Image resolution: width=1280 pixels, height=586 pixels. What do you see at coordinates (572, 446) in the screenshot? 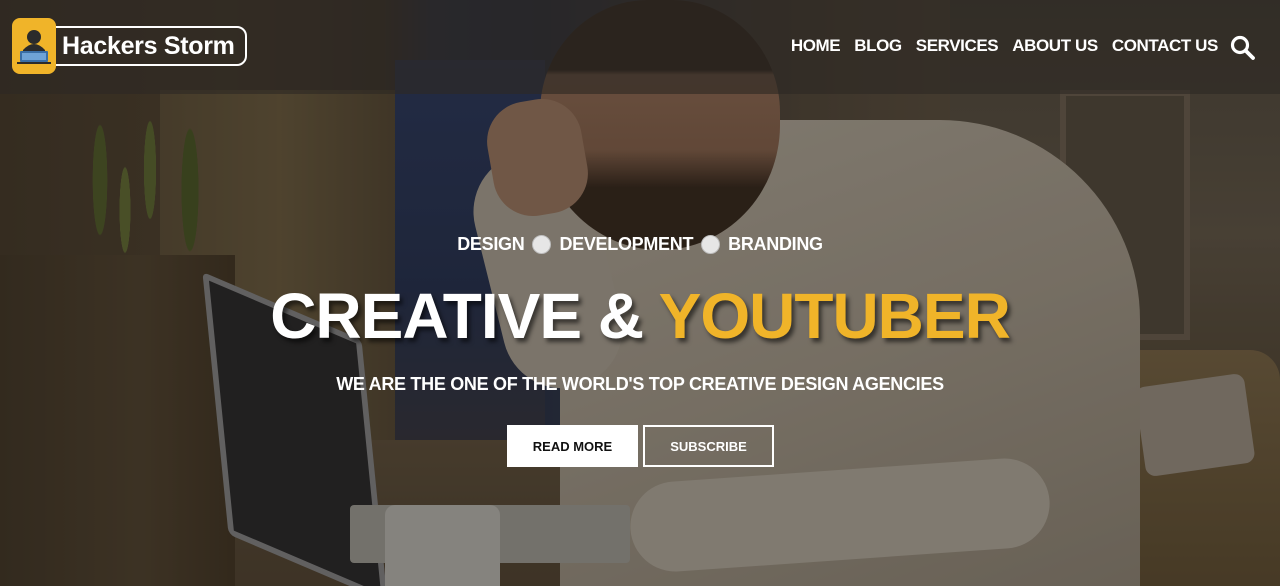
I see `read-more-button: READ MORE` at bounding box center [572, 446].